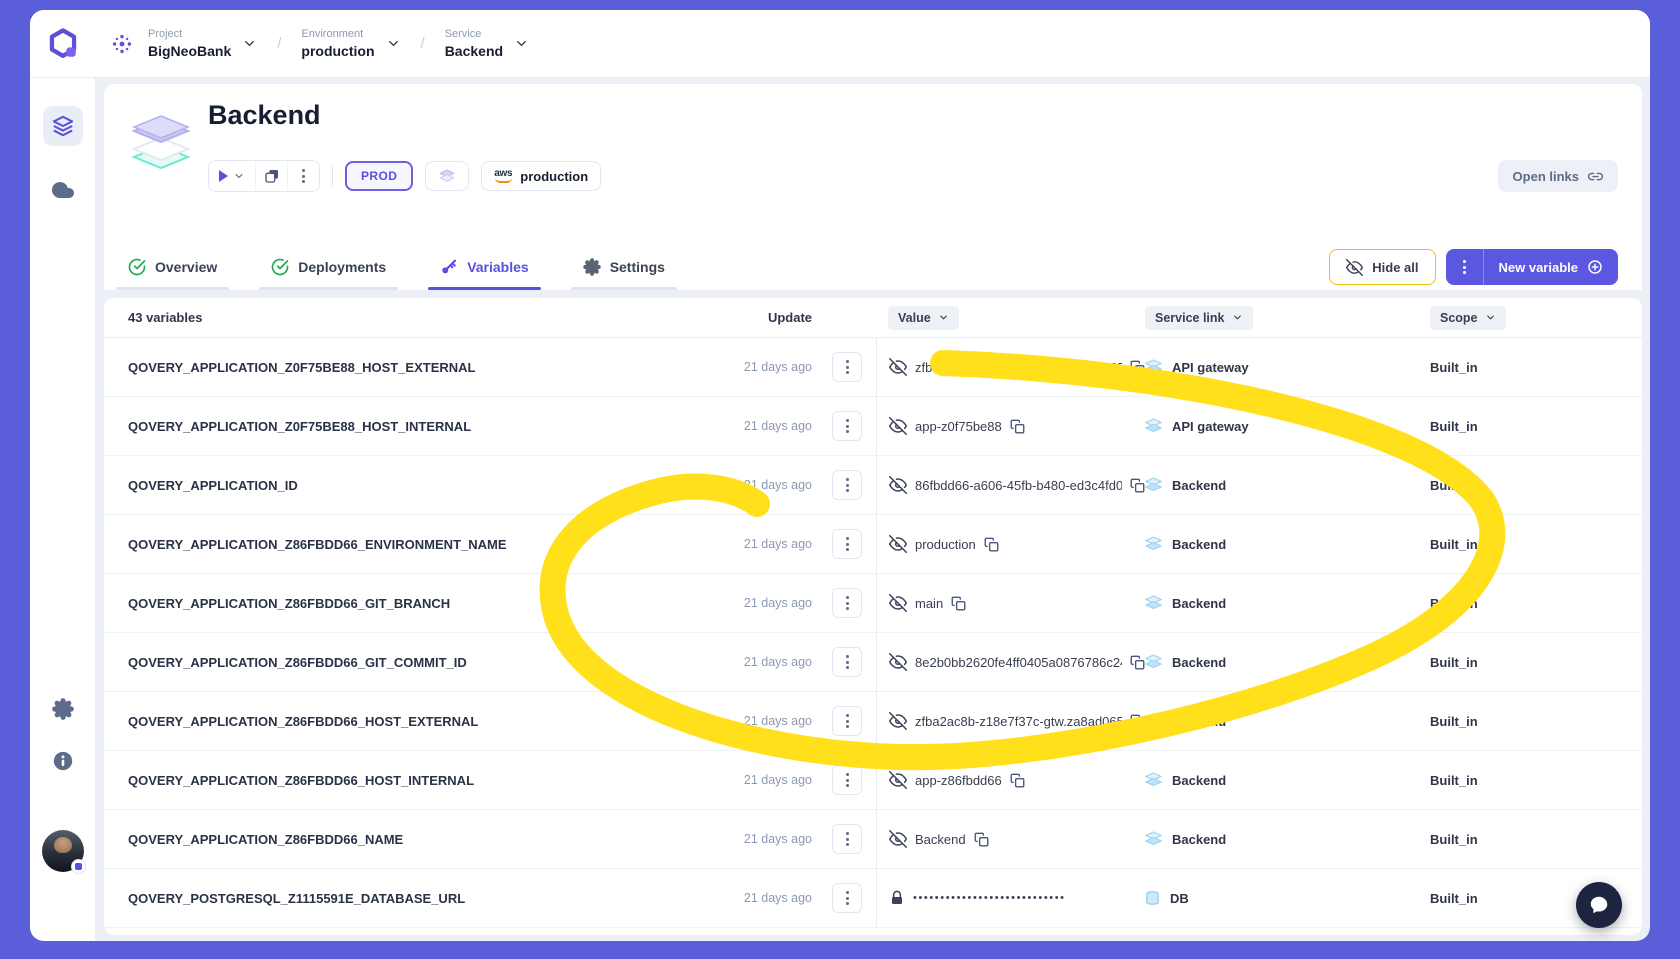 The width and height of the screenshot is (1680, 959). What do you see at coordinates (332, 34) in the screenshot?
I see `environment-label: Environment` at bounding box center [332, 34].